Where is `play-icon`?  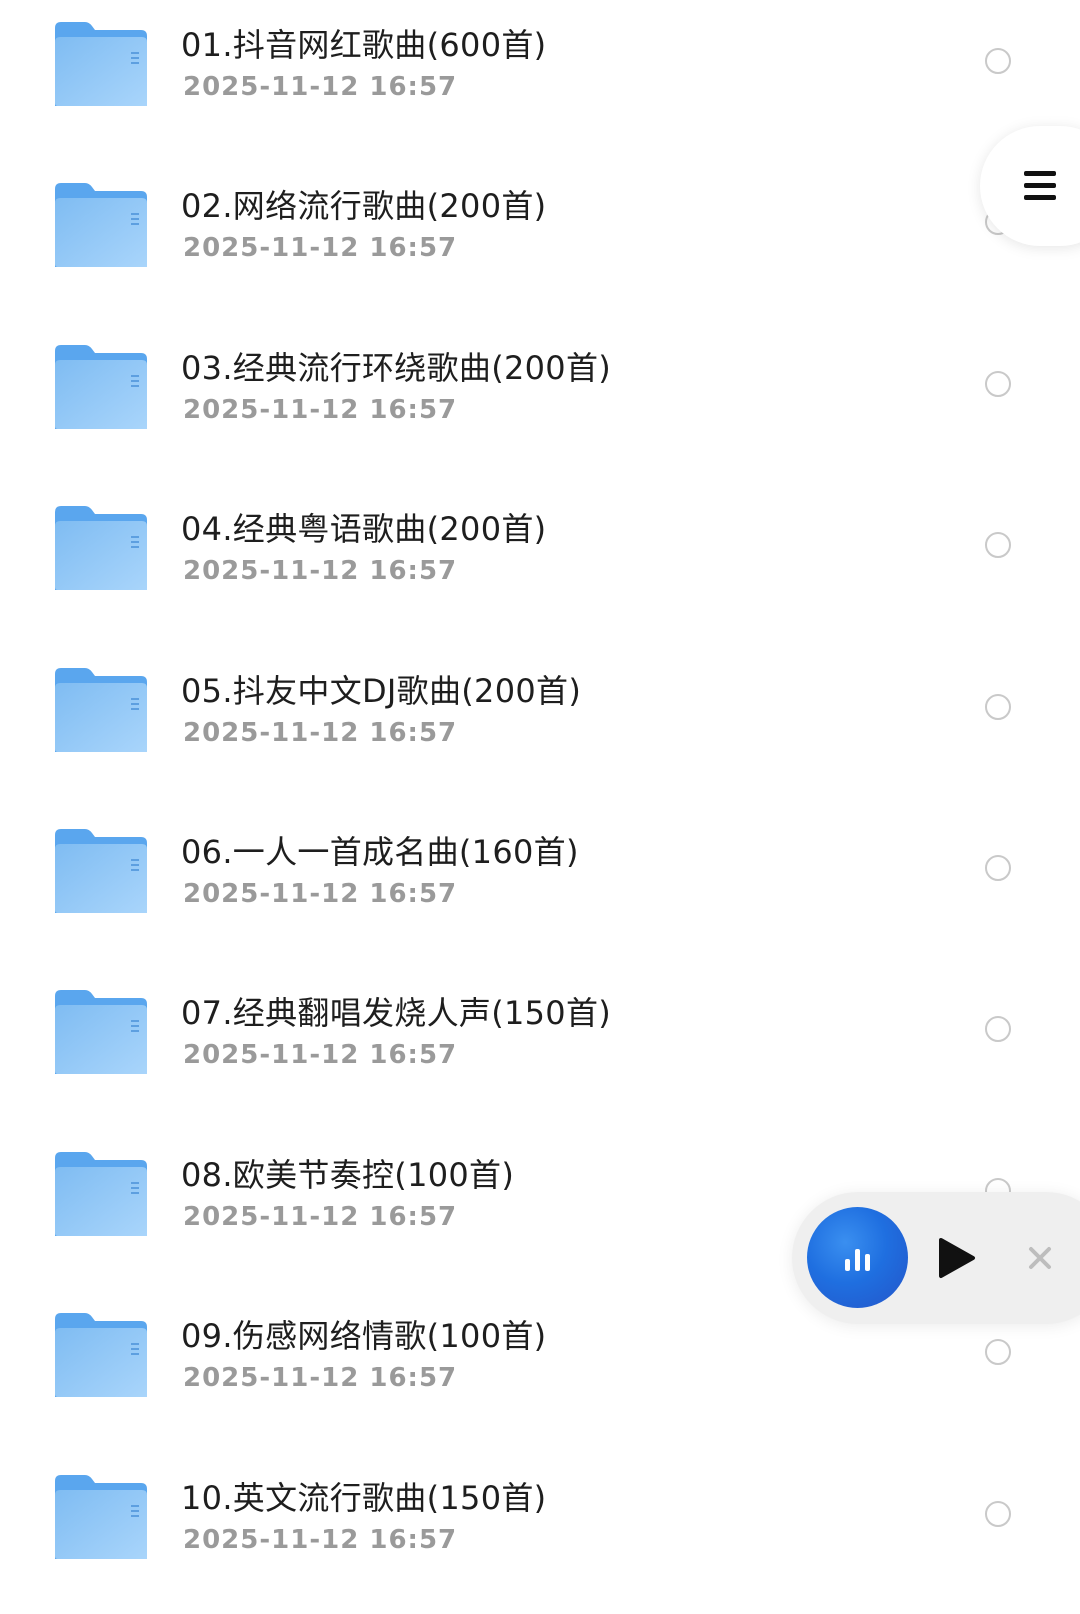
play-icon is located at coordinates (957, 1258).